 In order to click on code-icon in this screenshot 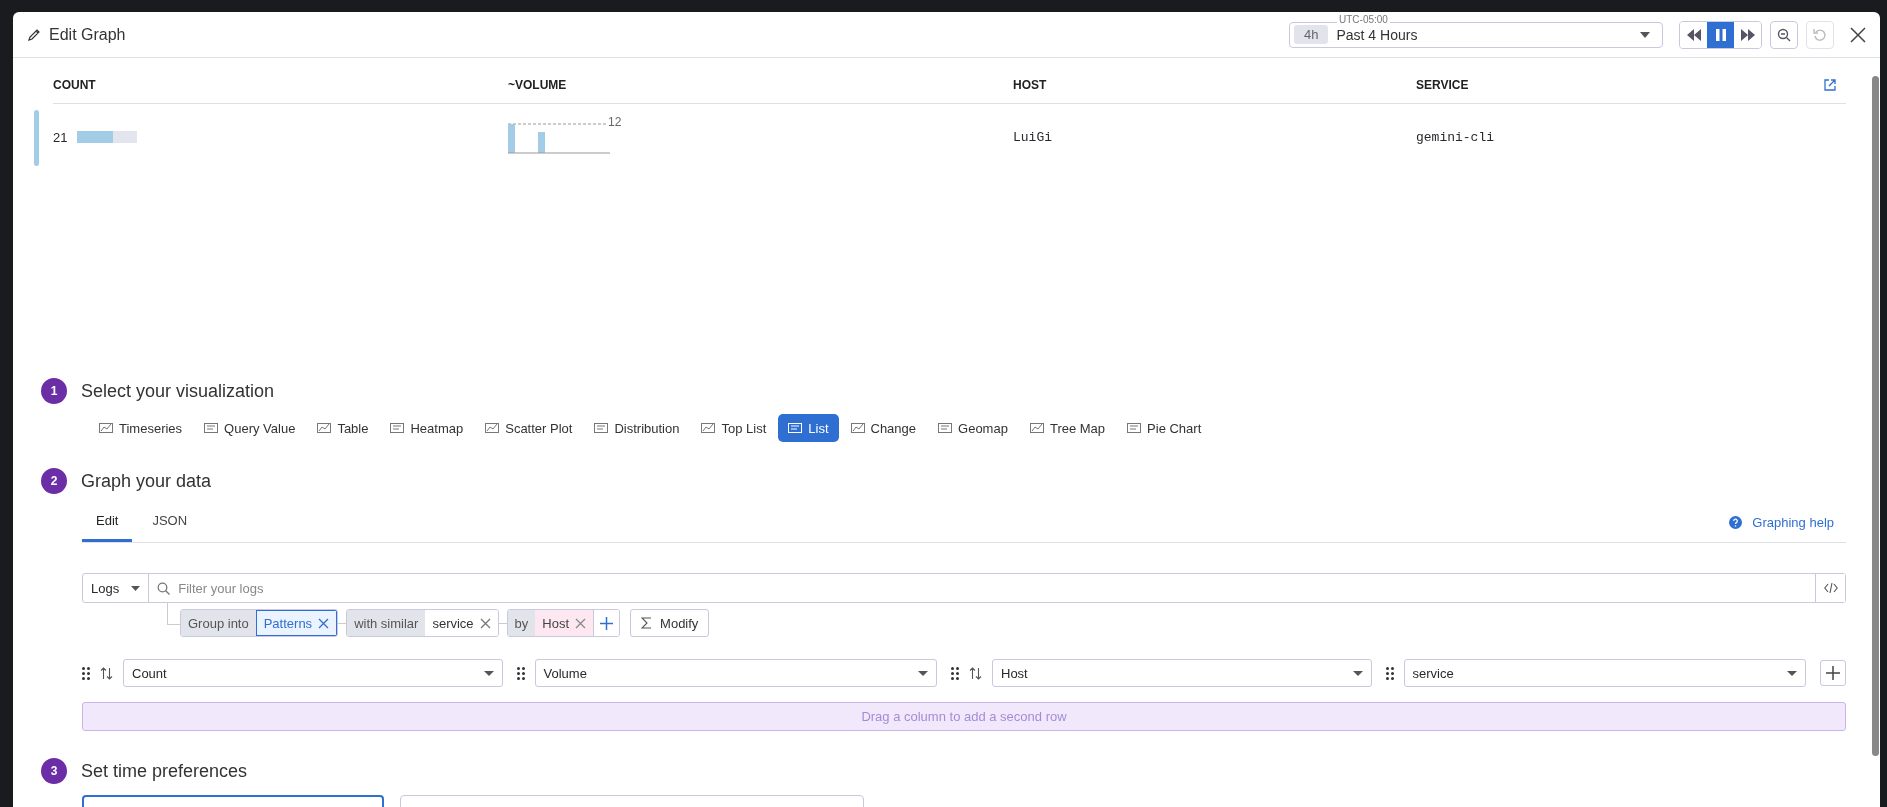, I will do `click(1830, 588)`.